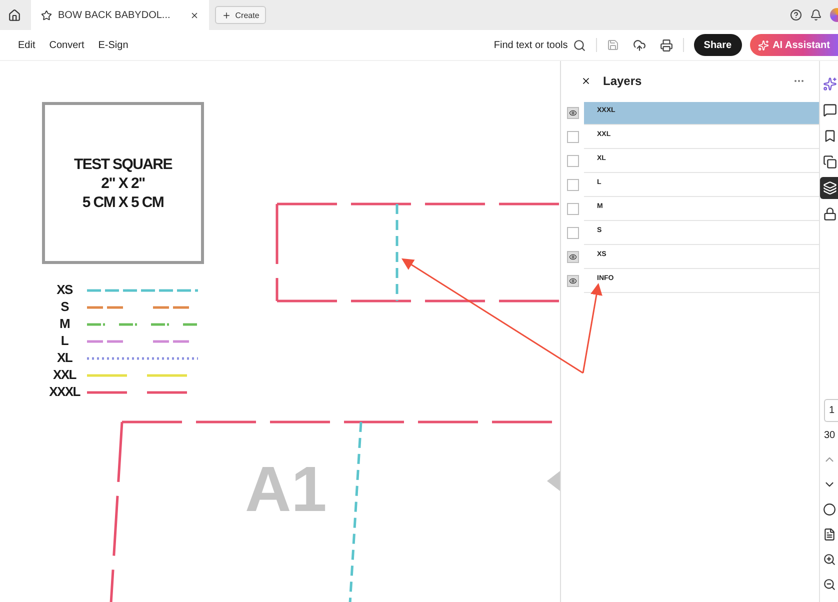  Describe the element at coordinates (123, 164) in the screenshot. I see `test-square-text: TEST SQUARE` at that location.